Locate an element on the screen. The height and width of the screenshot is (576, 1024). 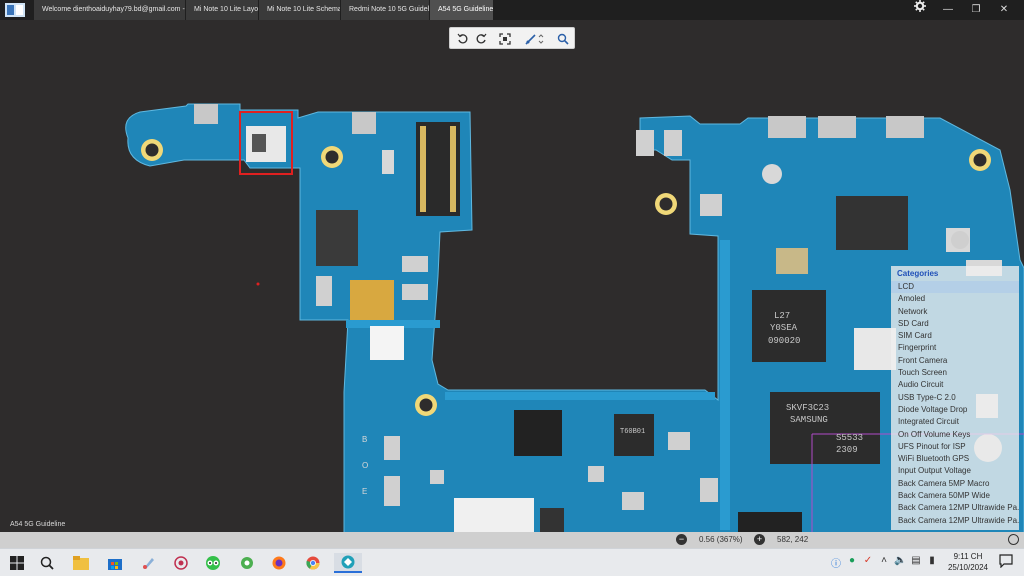
cpu-label-3: 090020 is located at coordinates (784, 341).